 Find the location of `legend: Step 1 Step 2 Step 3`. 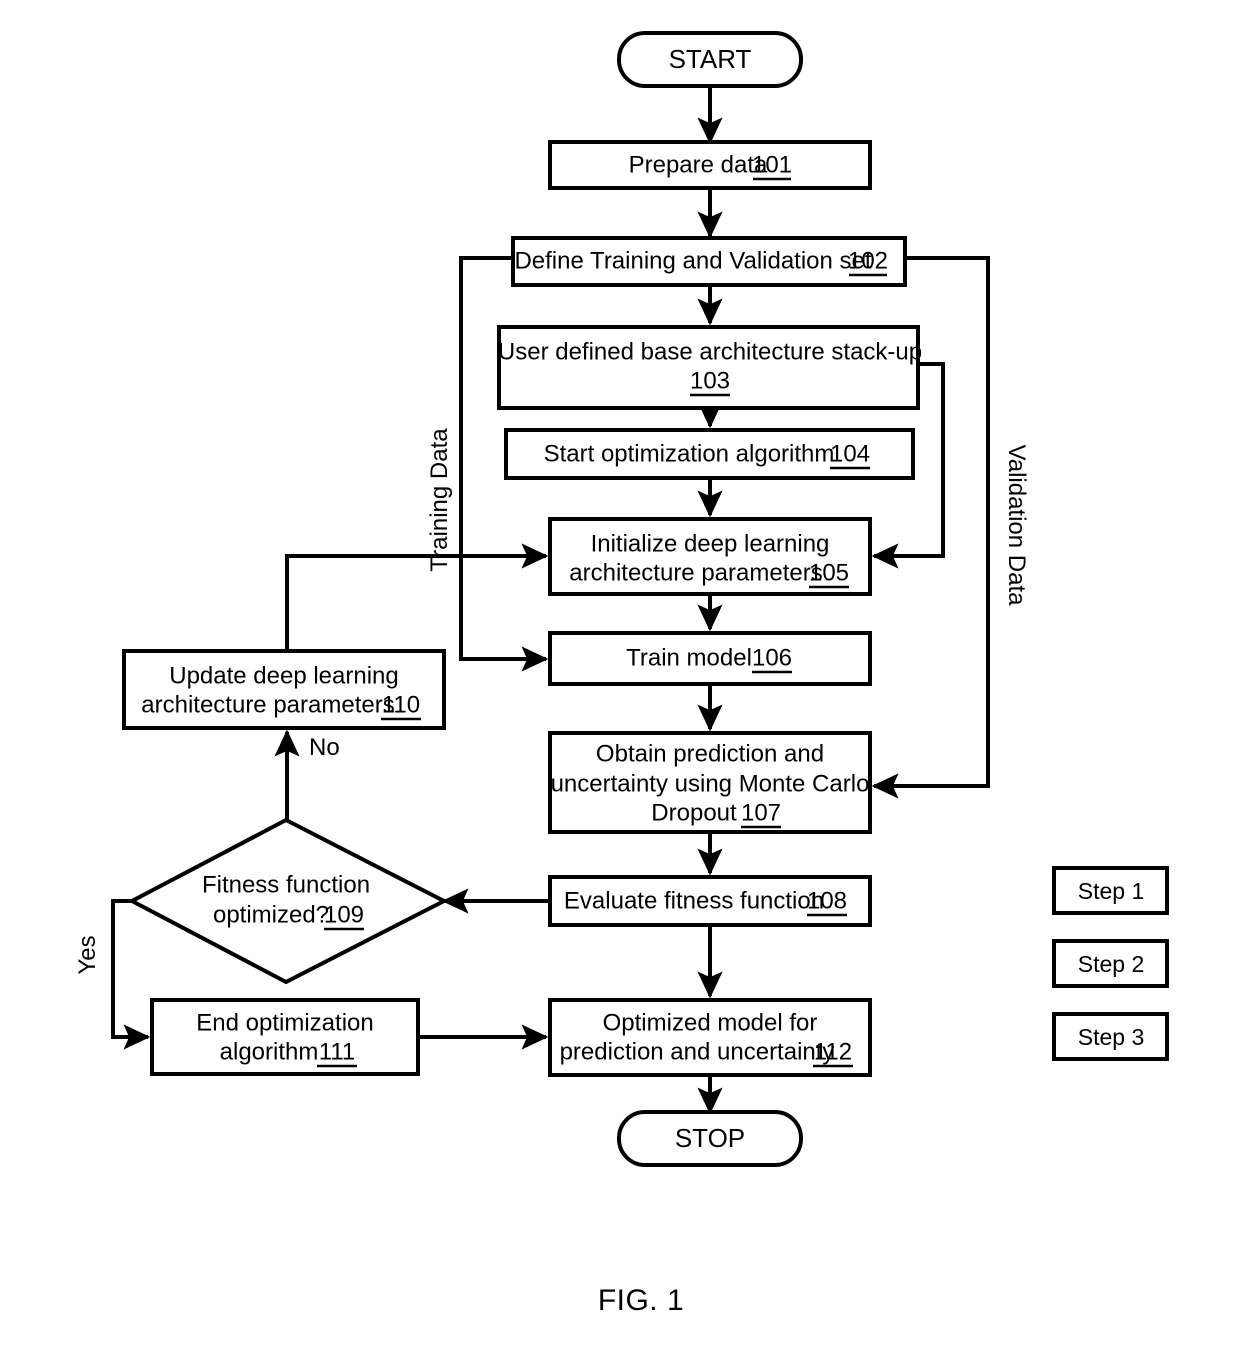

legend: Step 1 Step 2 Step 3 is located at coordinates (1110, 963).